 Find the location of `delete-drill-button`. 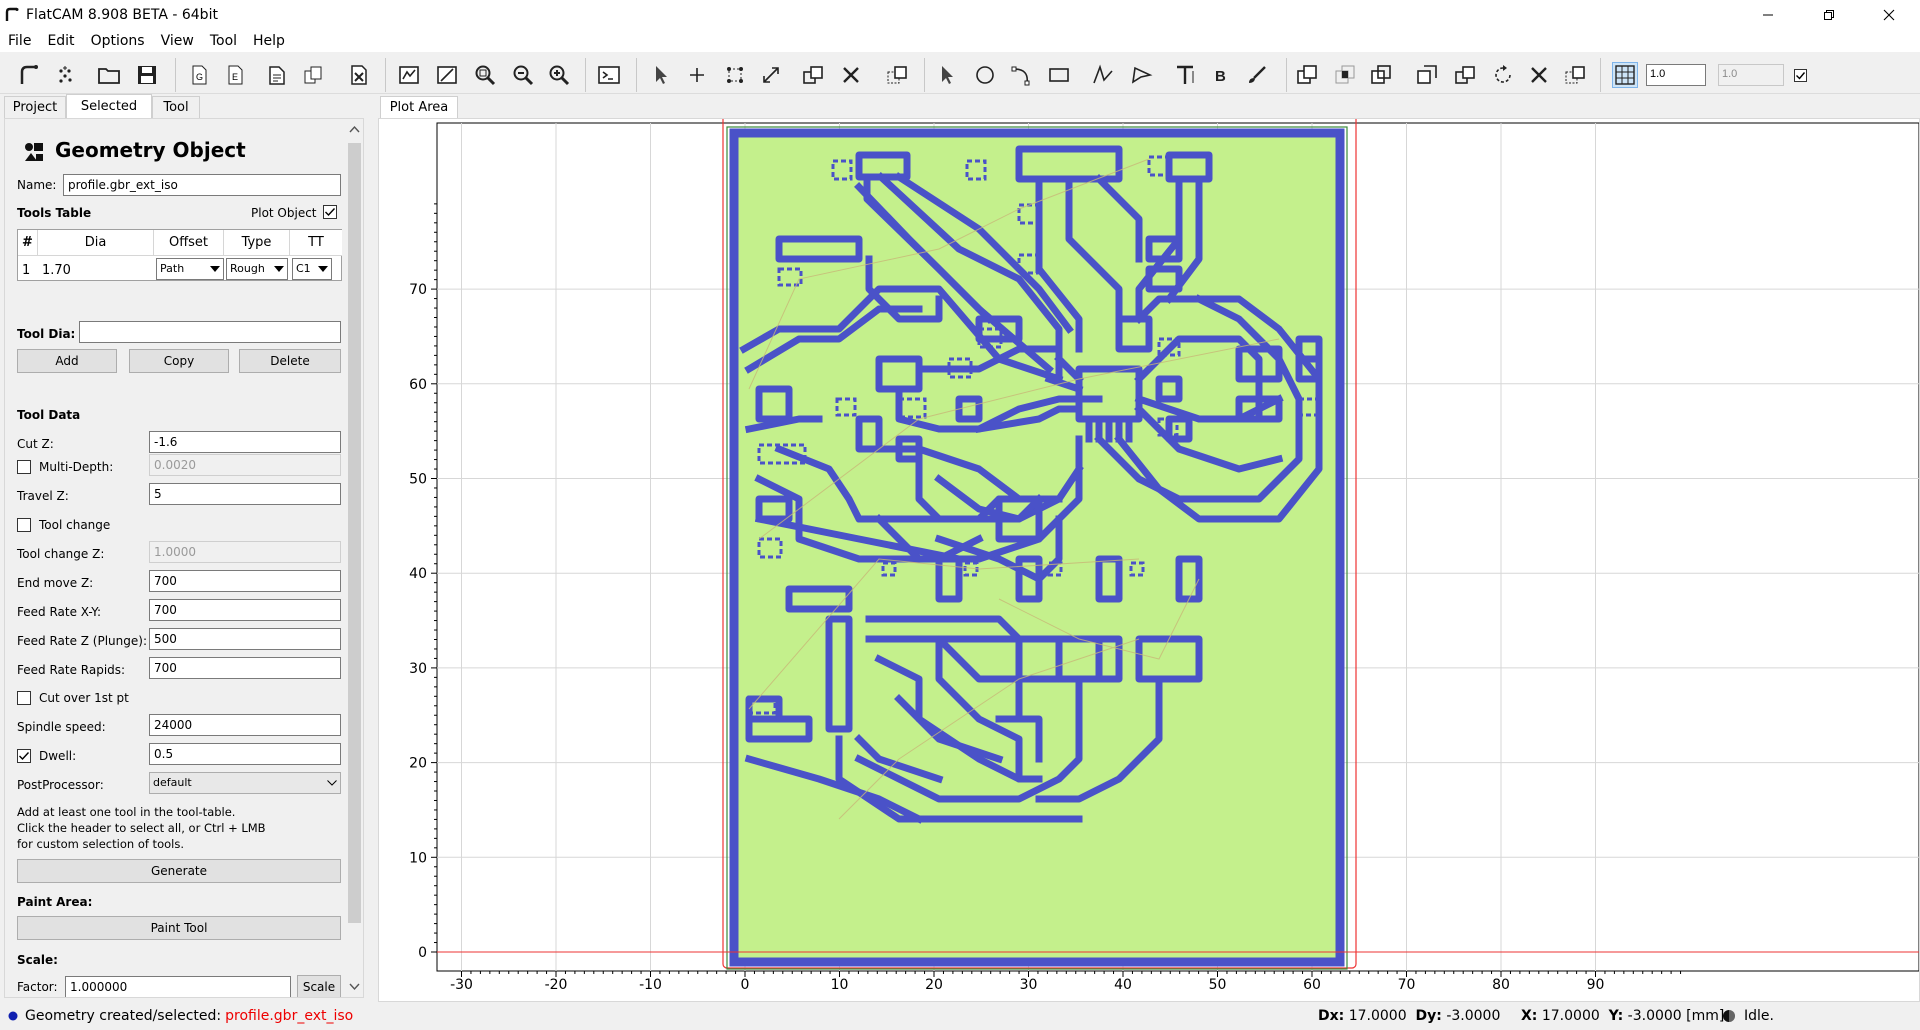

delete-drill-button is located at coordinates (851, 75).